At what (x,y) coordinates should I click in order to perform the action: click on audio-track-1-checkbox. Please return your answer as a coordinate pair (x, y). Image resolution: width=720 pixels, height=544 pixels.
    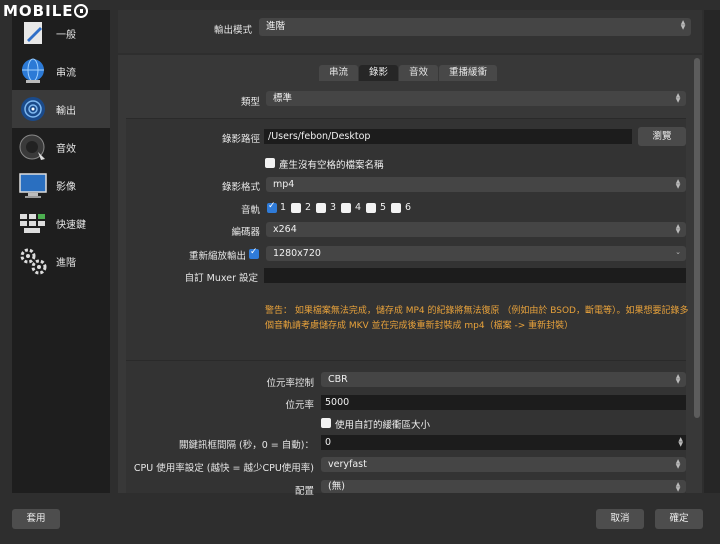
    Looking at the image, I should click on (272, 207).